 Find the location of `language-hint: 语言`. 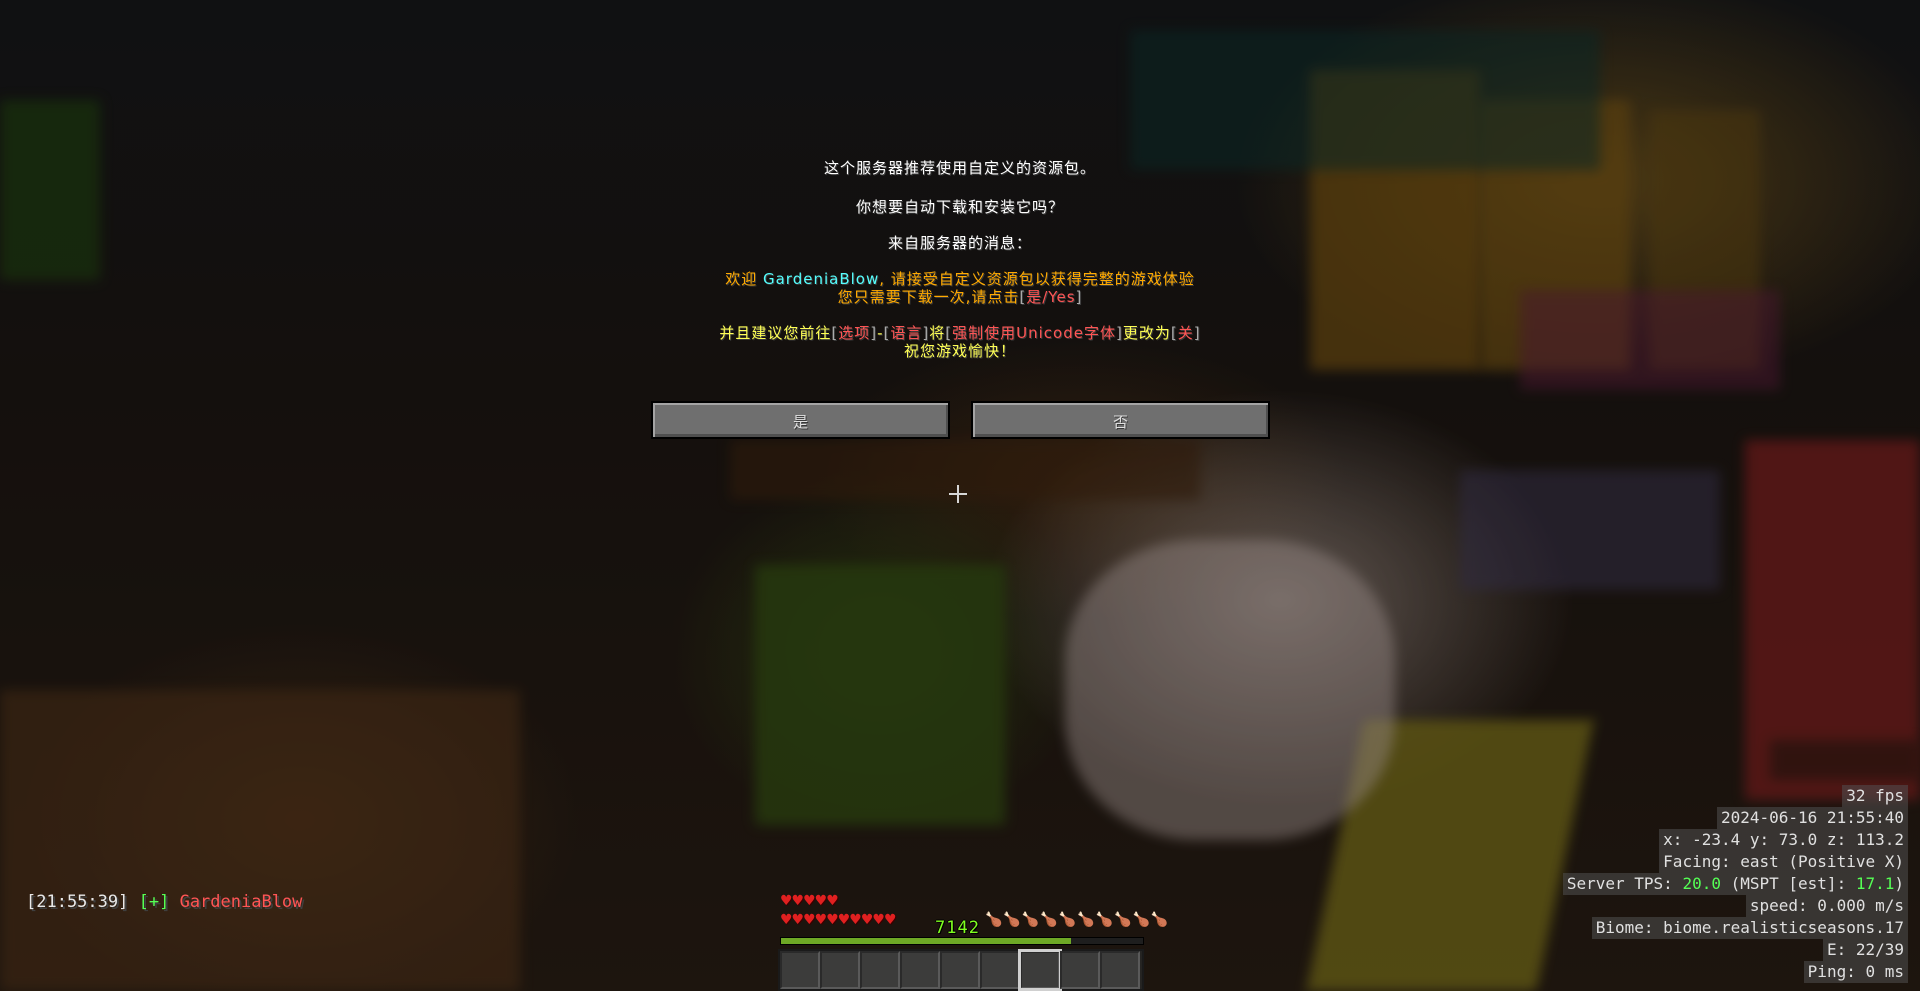

language-hint: 语言 is located at coordinates (906, 333).